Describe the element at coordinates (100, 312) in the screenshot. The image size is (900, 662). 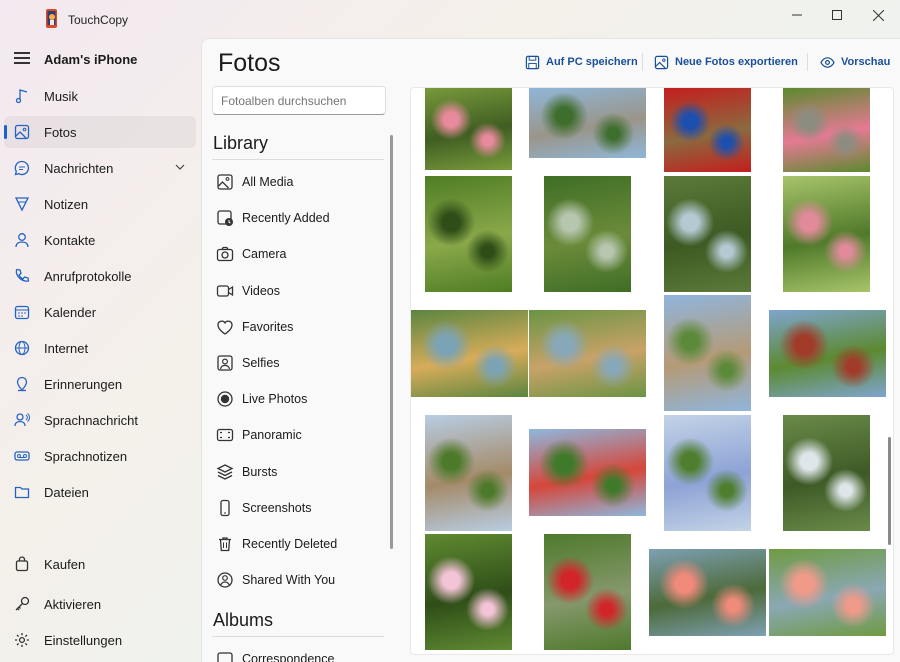
I see `sidebar-item-kalender: Kalender` at that location.